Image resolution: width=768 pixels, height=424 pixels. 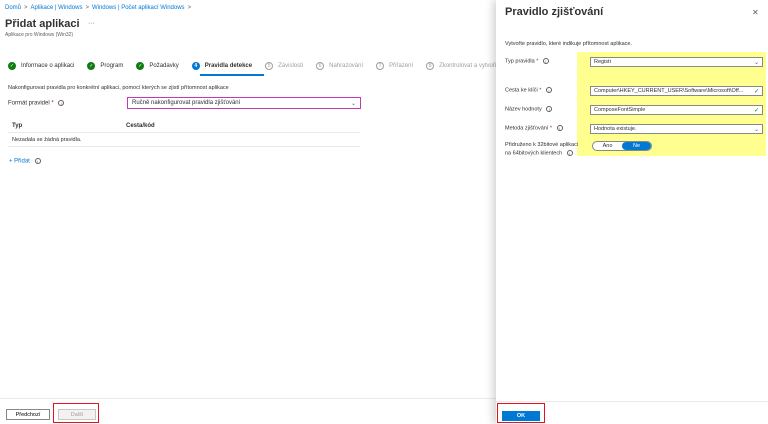 I want to click on more-options-icon: ···, so click(x=91, y=23).